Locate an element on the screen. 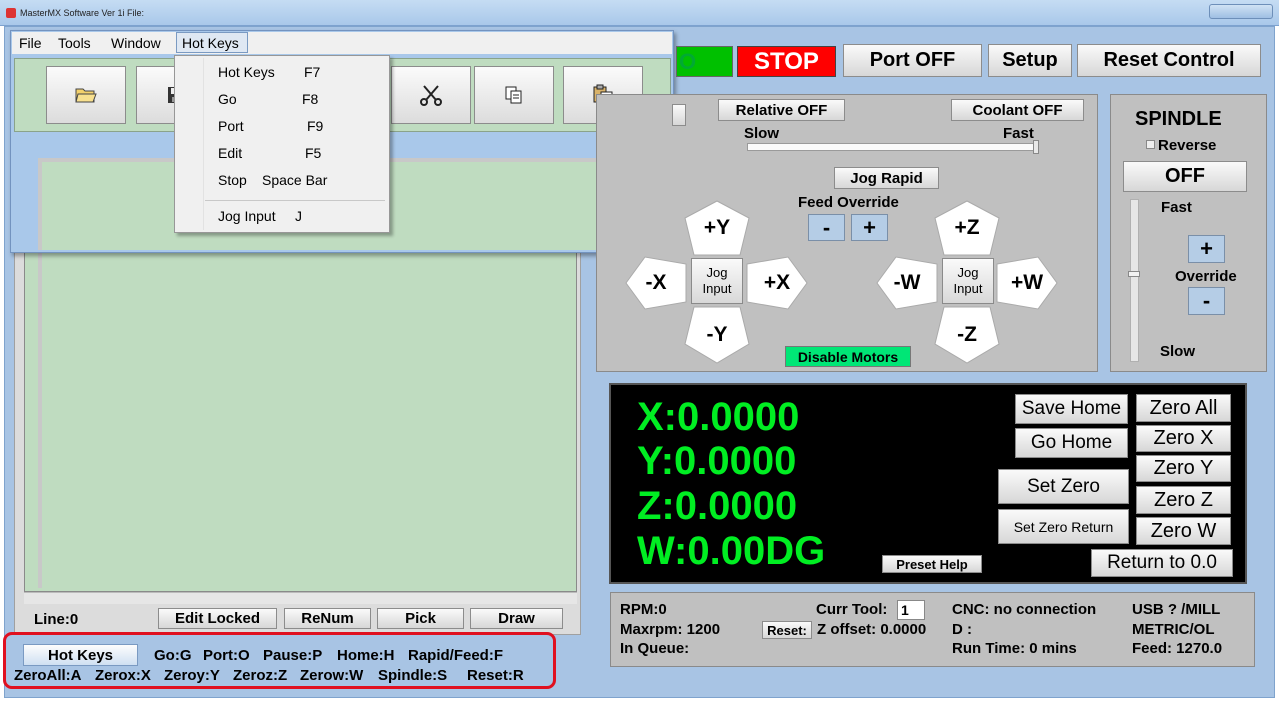 The height and width of the screenshot is (702, 1279). dropdown-item-stop: Stop is located at coordinates (232, 180).